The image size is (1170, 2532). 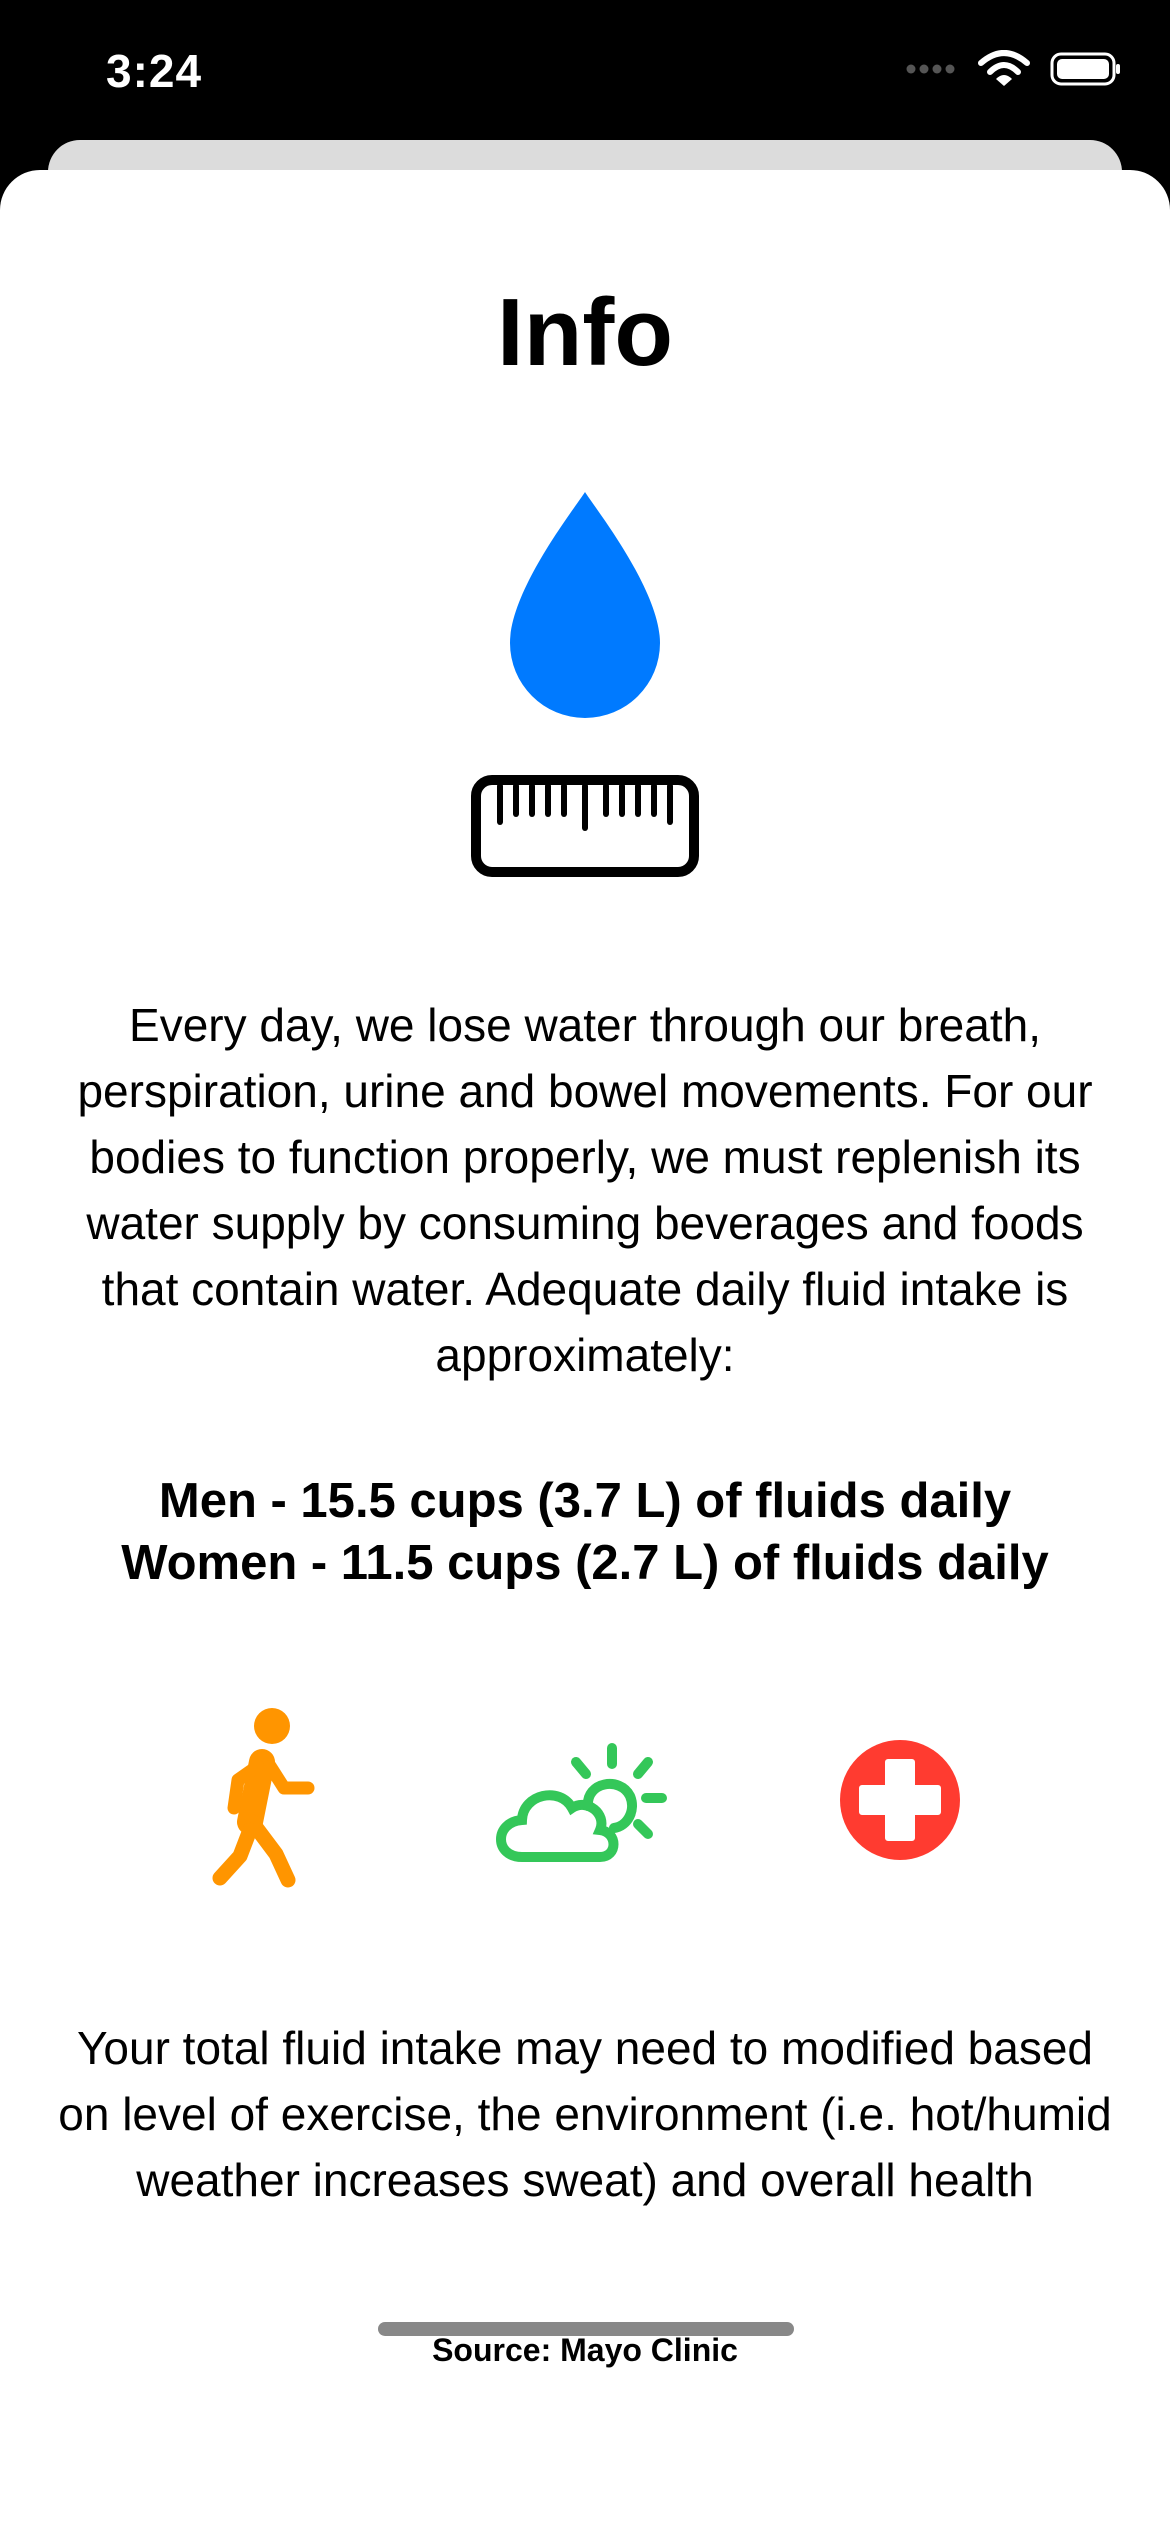 I want to click on page-title: Info, so click(x=585, y=332).